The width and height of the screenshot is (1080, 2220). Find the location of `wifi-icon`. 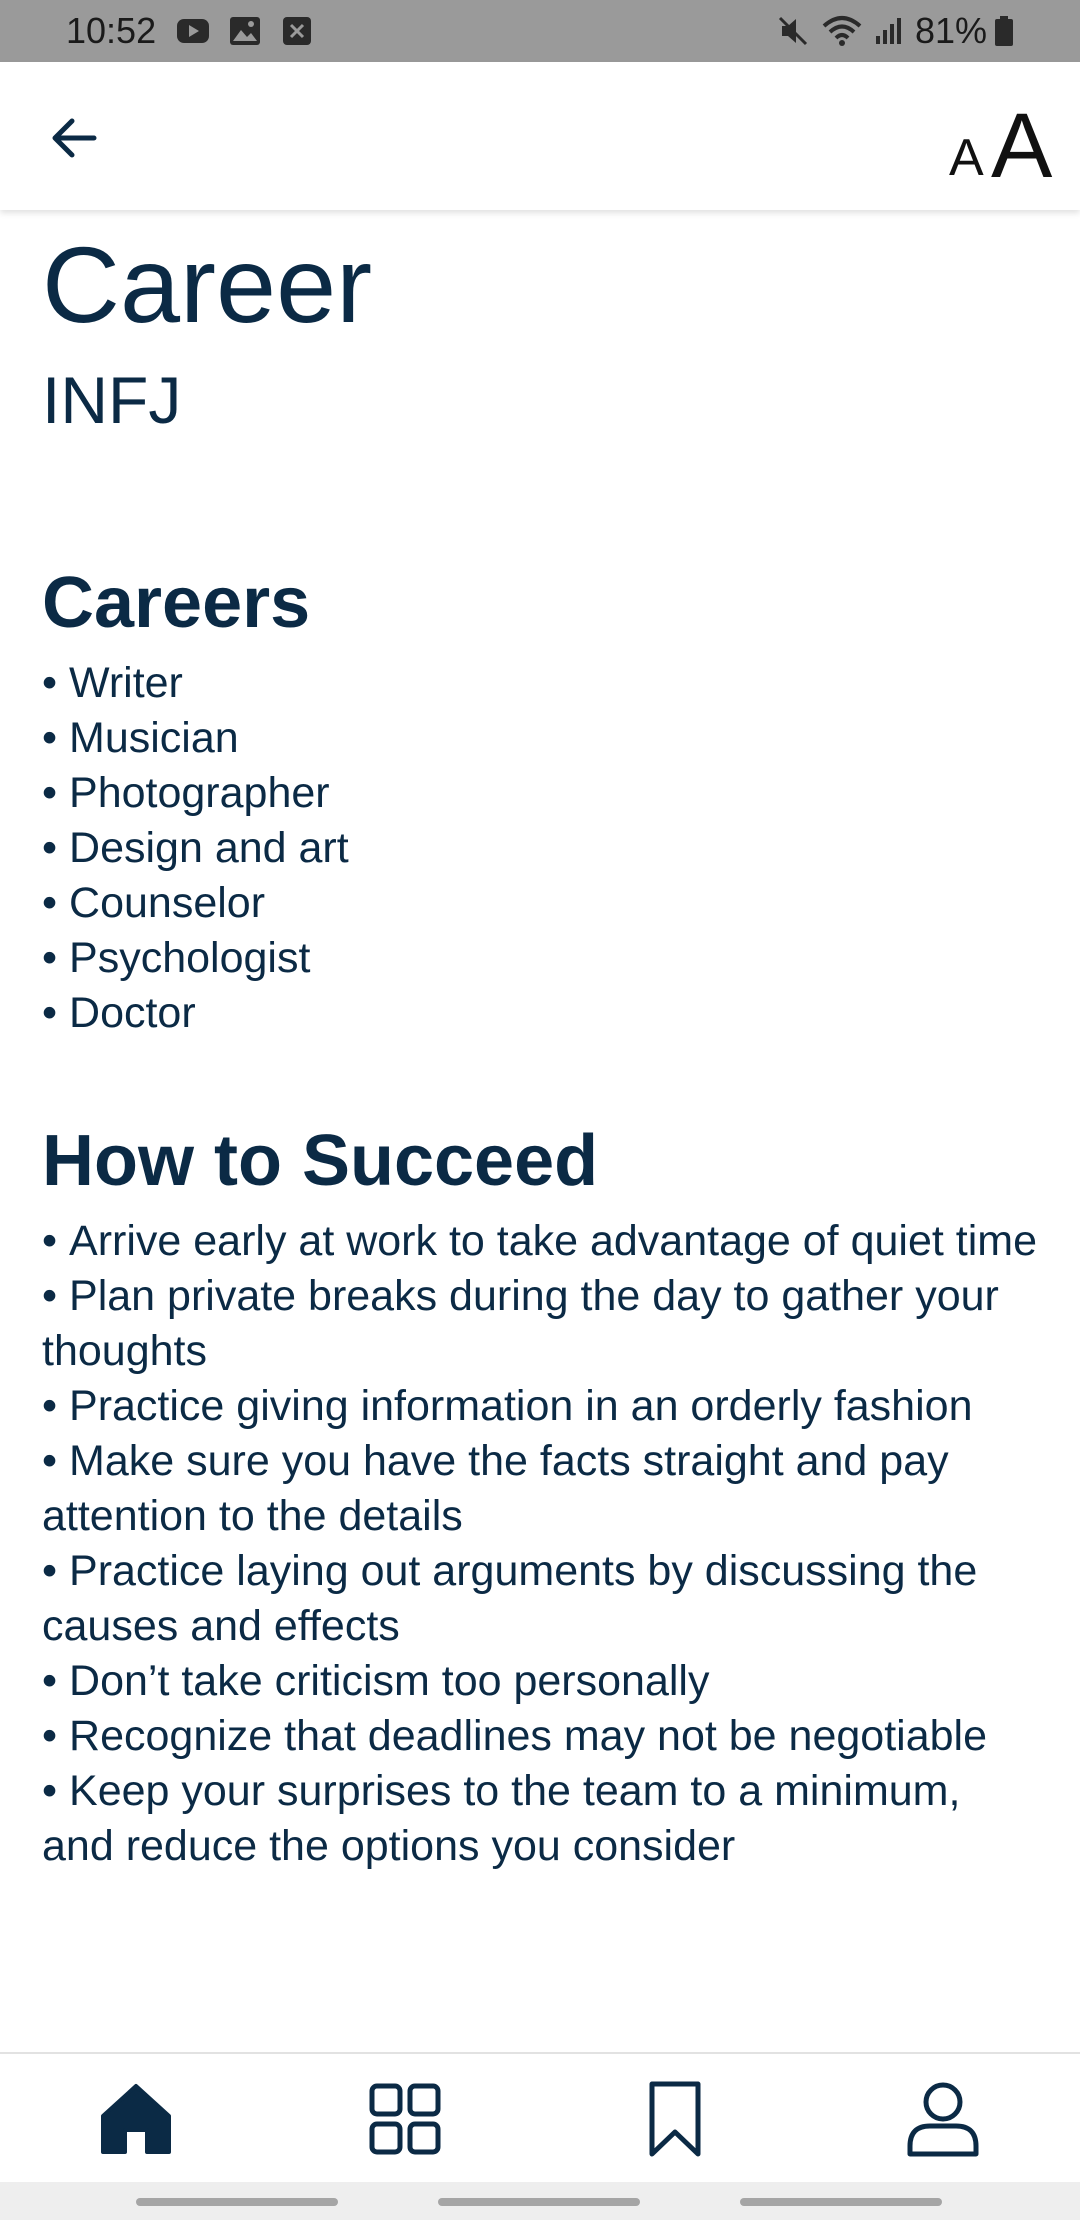

wifi-icon is located at coordinates (842, 31).